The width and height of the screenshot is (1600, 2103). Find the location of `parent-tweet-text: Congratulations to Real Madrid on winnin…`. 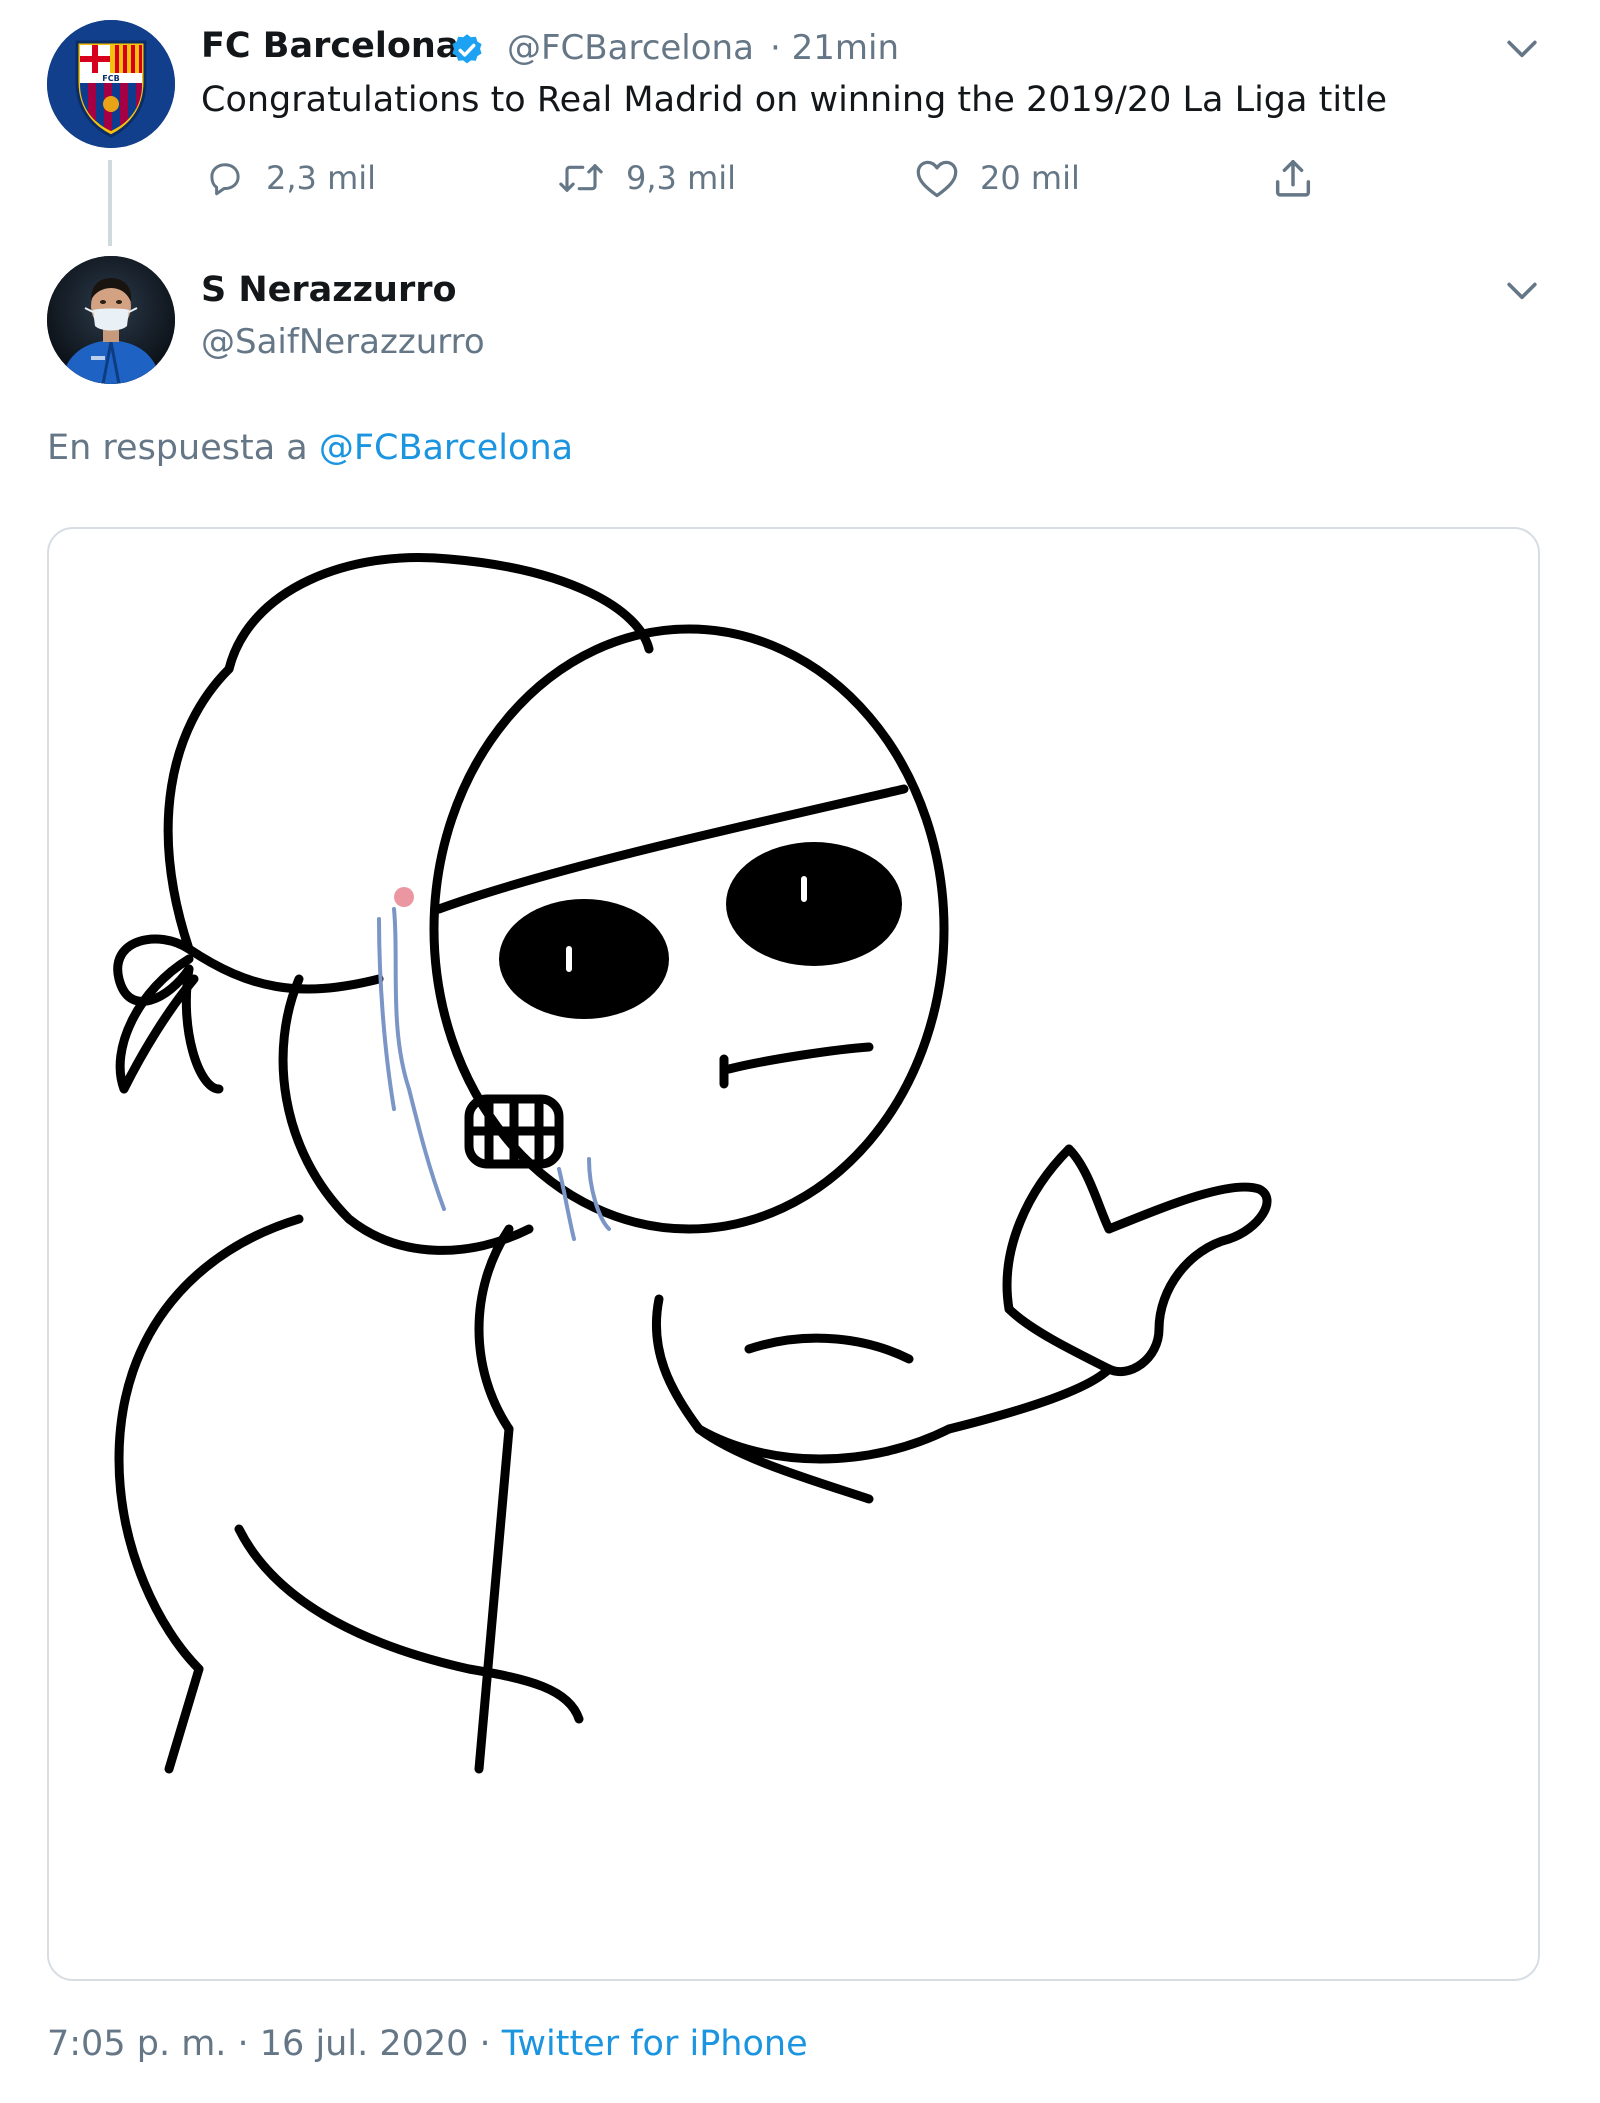

parent-tweet-text: Congratulations to Real Madrid on winnin… is located at coordinates (794, 100).